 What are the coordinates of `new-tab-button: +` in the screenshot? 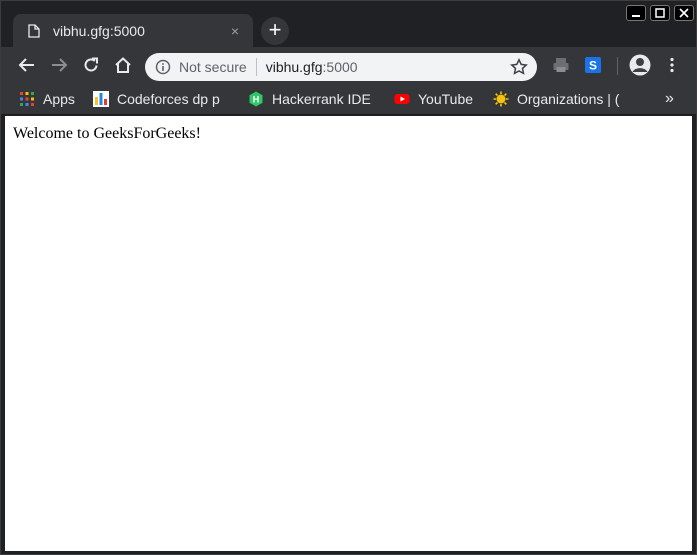 It's located at (275, 31).